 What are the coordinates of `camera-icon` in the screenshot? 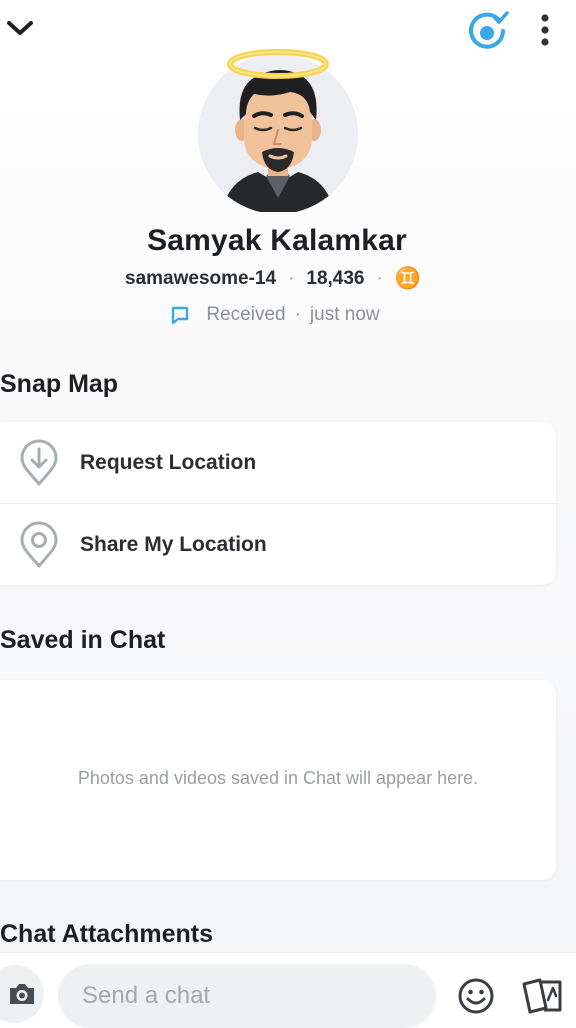 It's located at (22, 994).